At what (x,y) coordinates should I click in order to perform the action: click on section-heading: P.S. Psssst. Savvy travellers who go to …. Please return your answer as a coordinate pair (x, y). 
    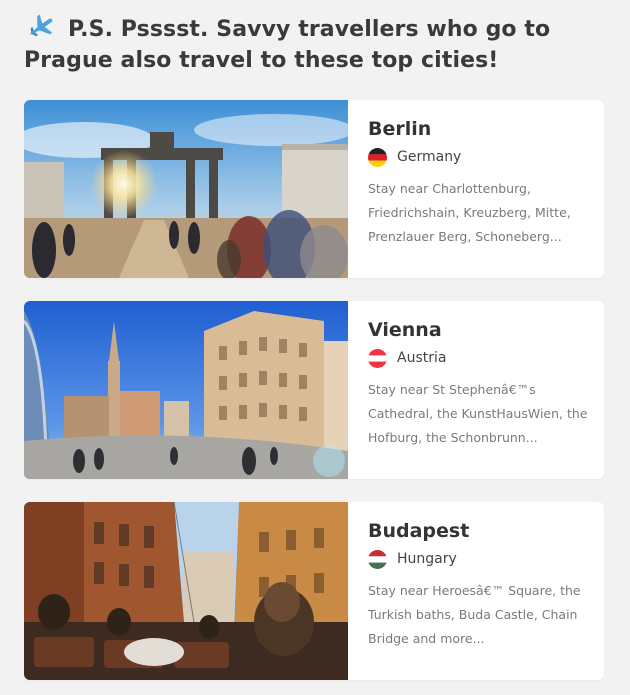
    Looking at the image, I should click on (309, 45).